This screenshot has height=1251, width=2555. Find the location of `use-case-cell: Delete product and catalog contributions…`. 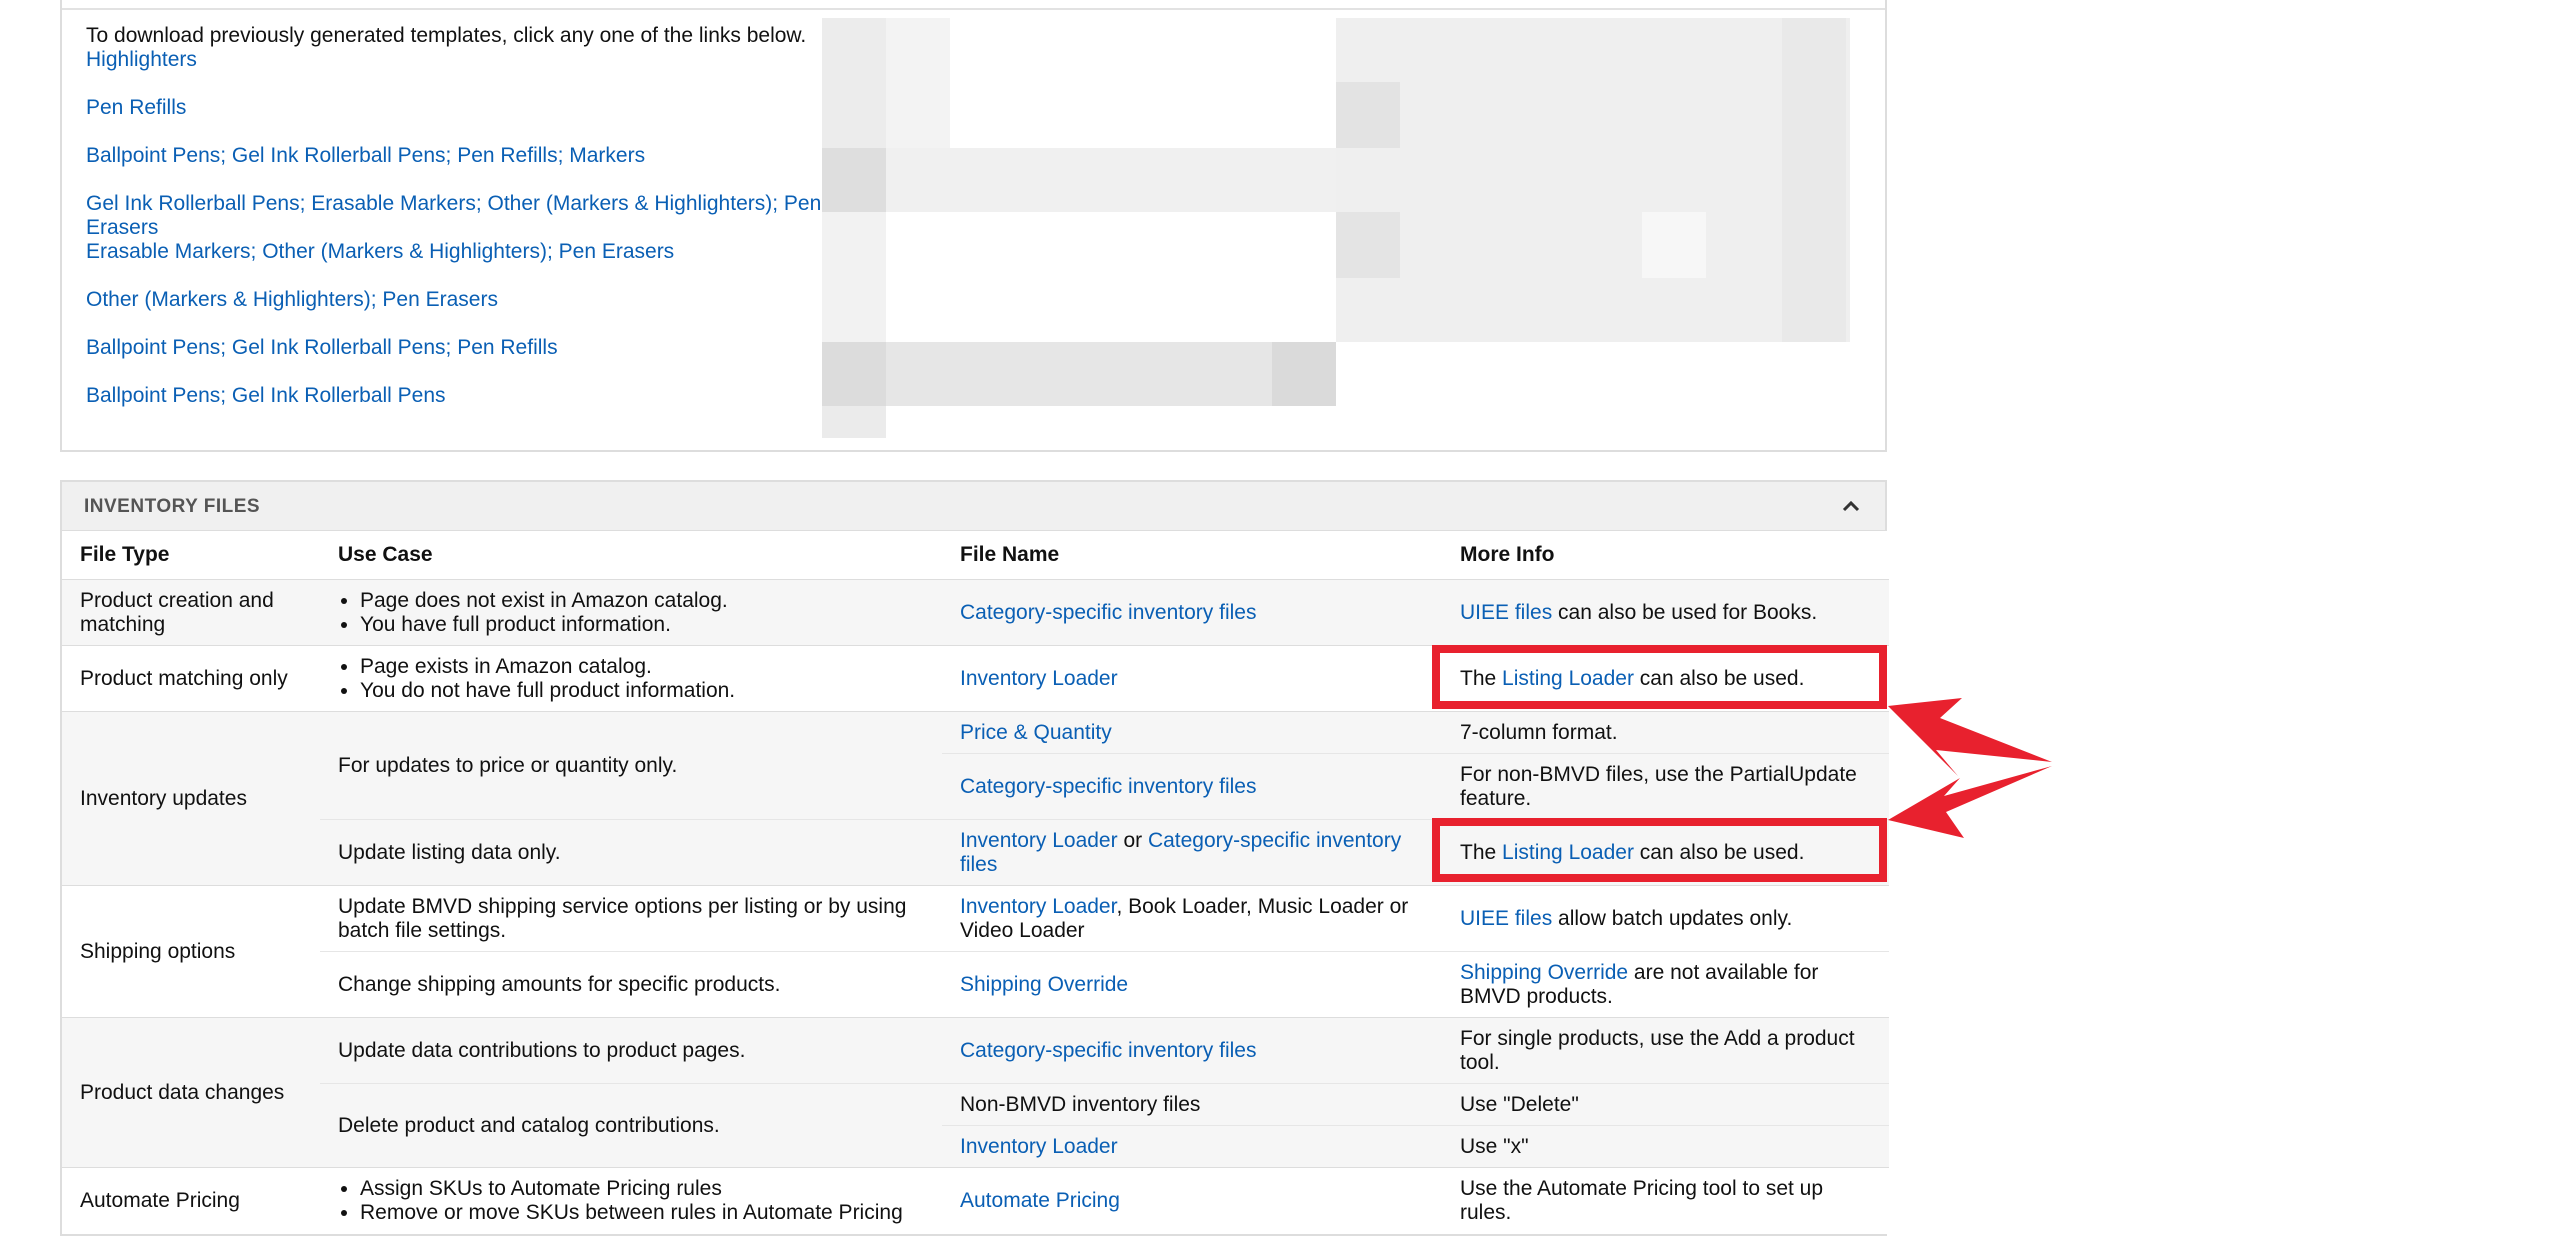

use-case-cell: Delete product and catalog contributions… is located at coordinates (631, 1125).